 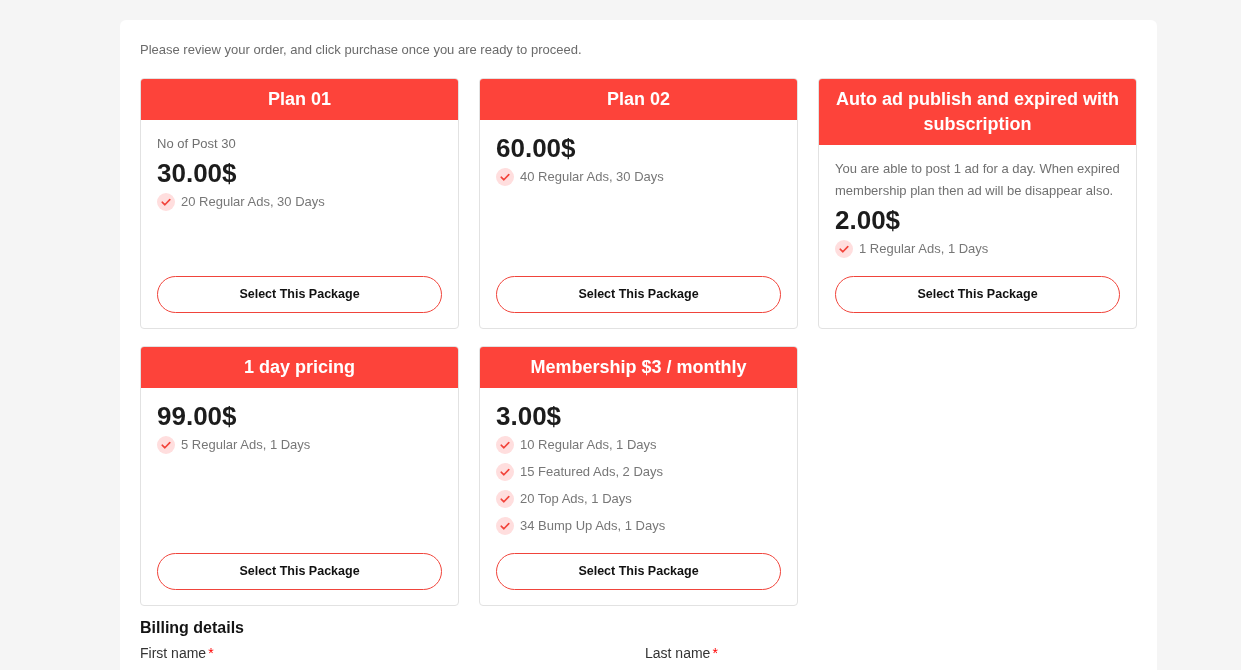 I want to click on plan-title: 1 day pricing, so click(x=299, y=367).